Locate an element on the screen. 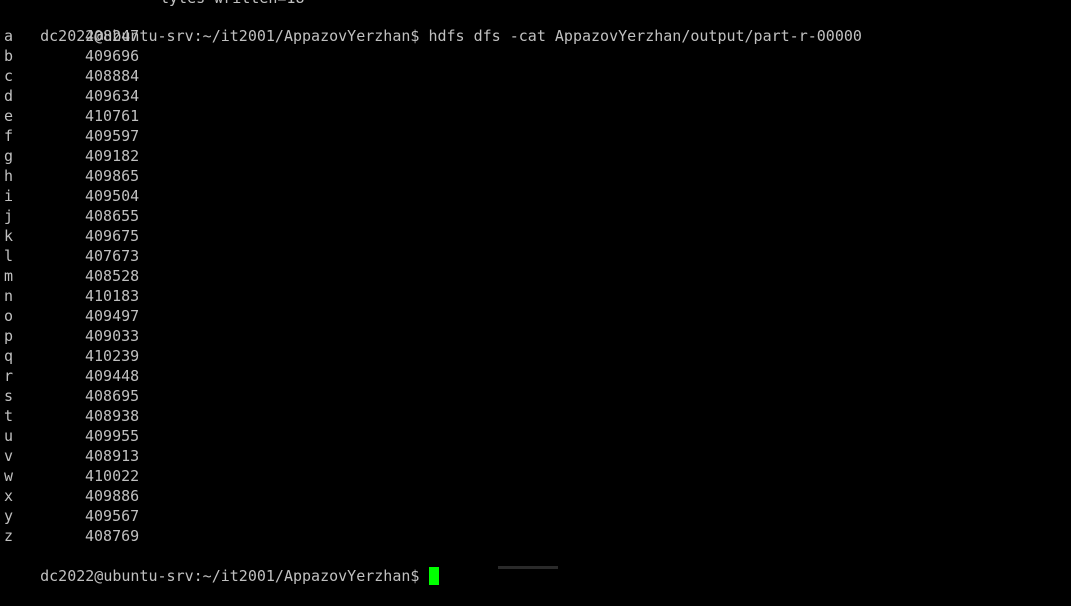  output-key: x is located at coordinates (9, 496).